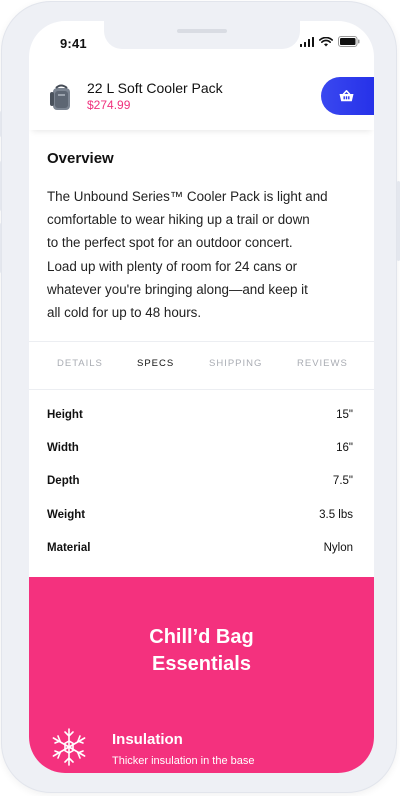 This screenshot has height=796, width=400. What do you see at coordinates (322, 363) in the screenshot?
I see `tab-reviews: REVIEWS` at bounding box center [322, 363].